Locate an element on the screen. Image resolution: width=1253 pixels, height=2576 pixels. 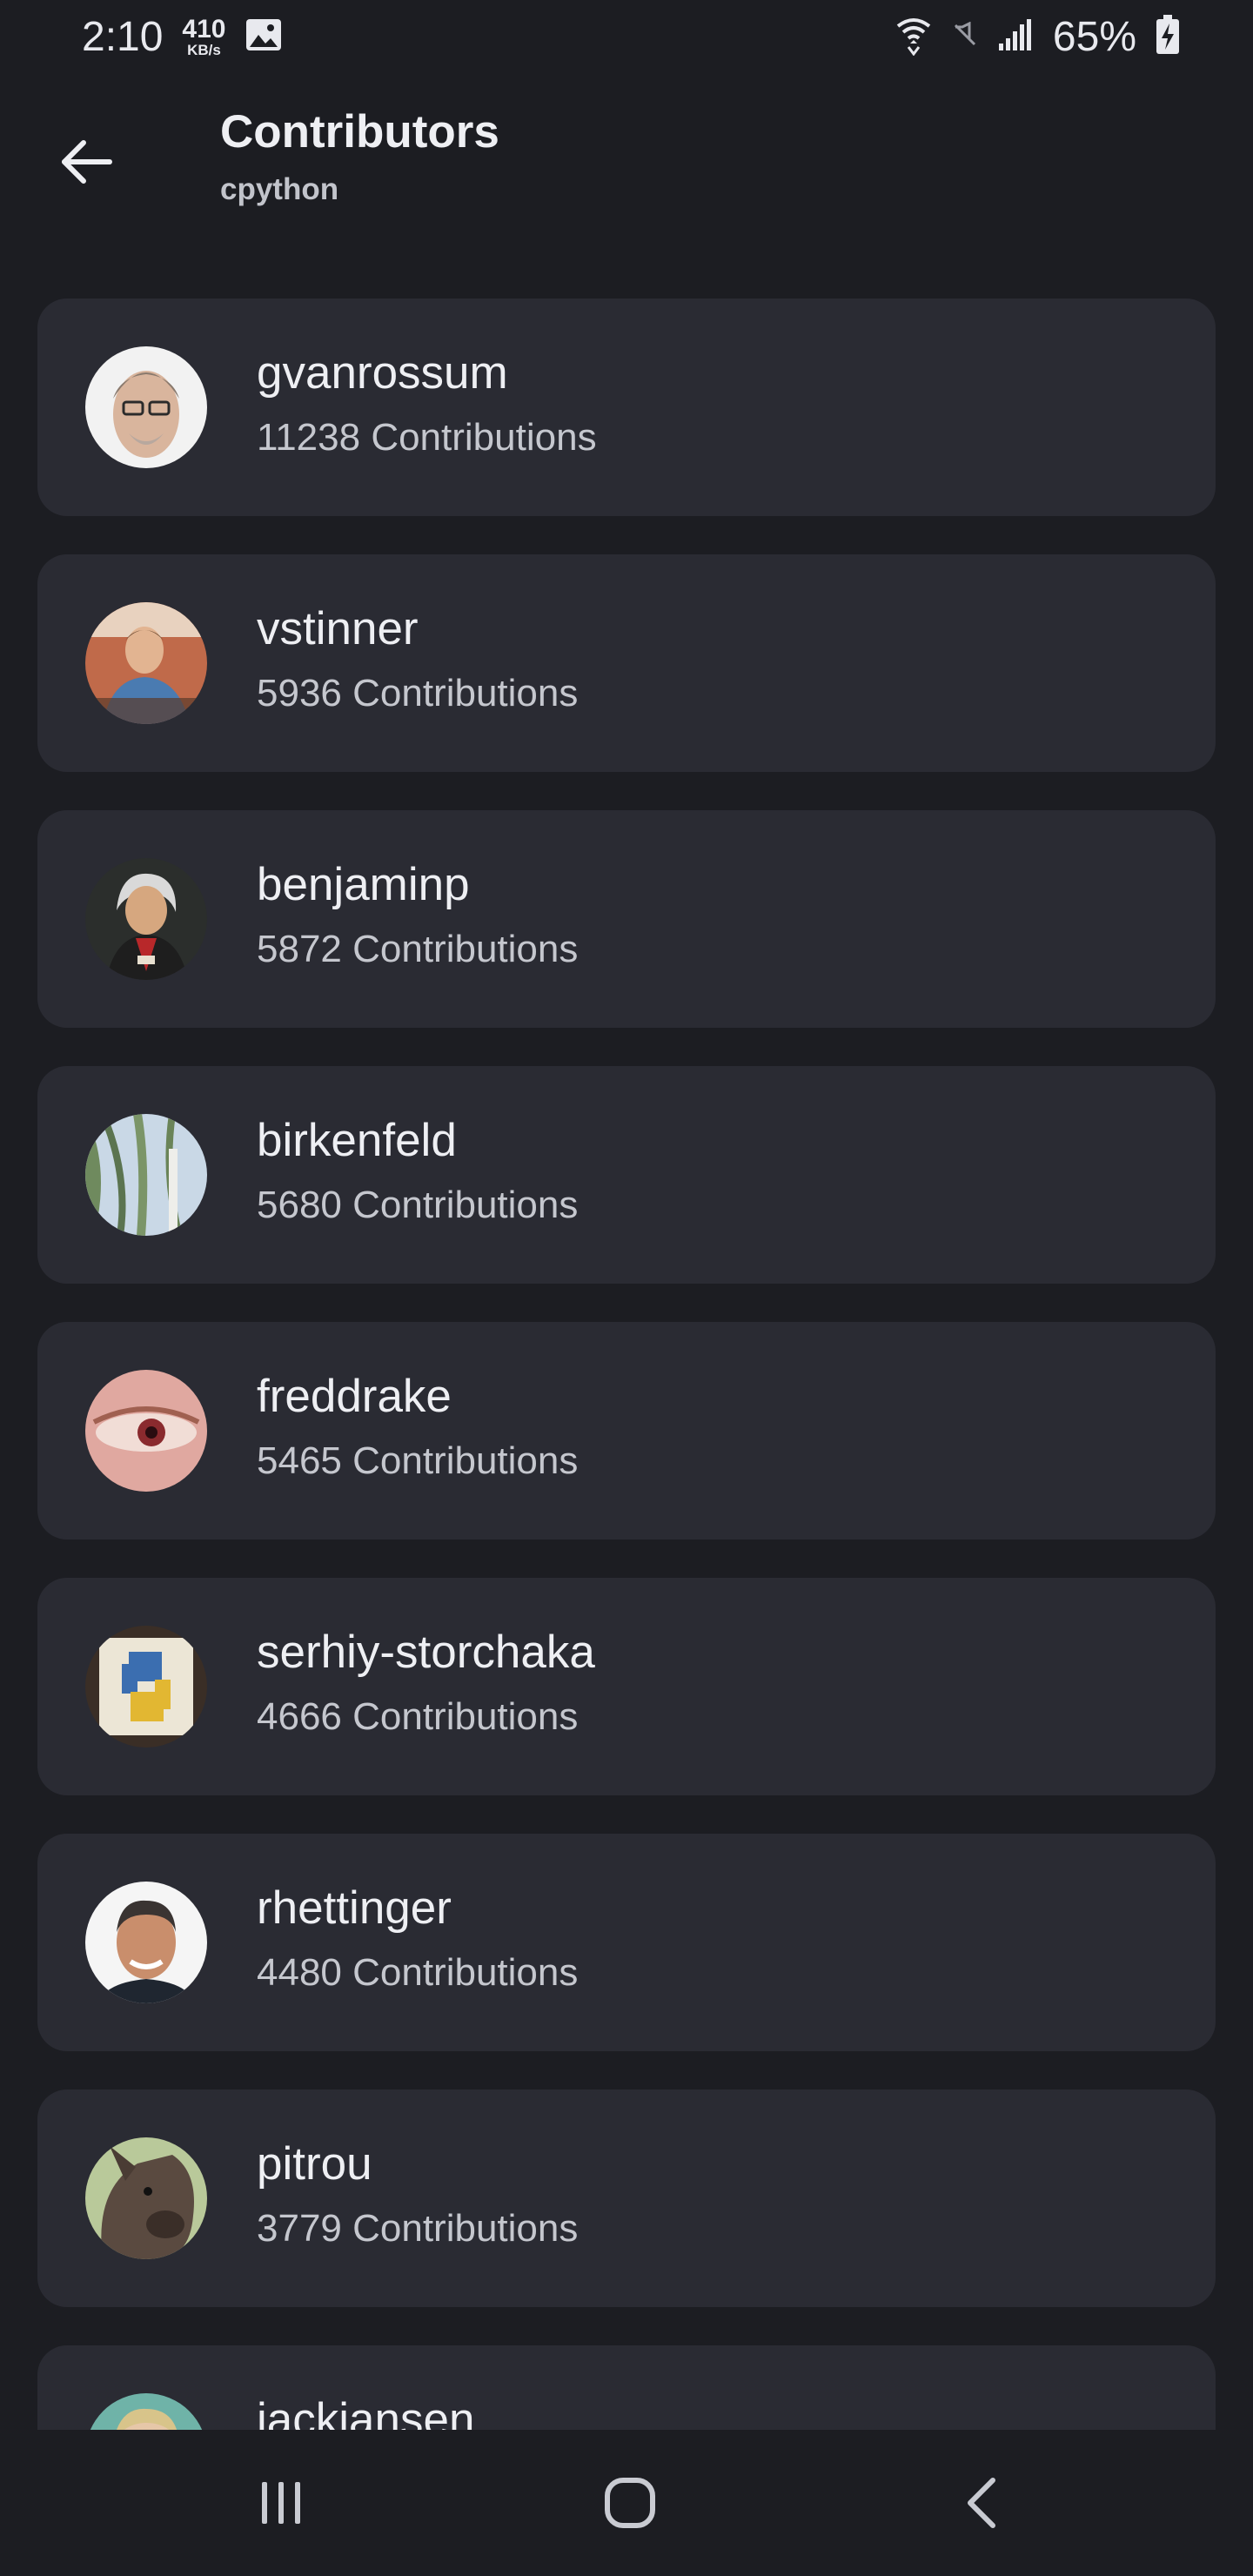
system-nav-bar is located at coordinates (626, 2503).